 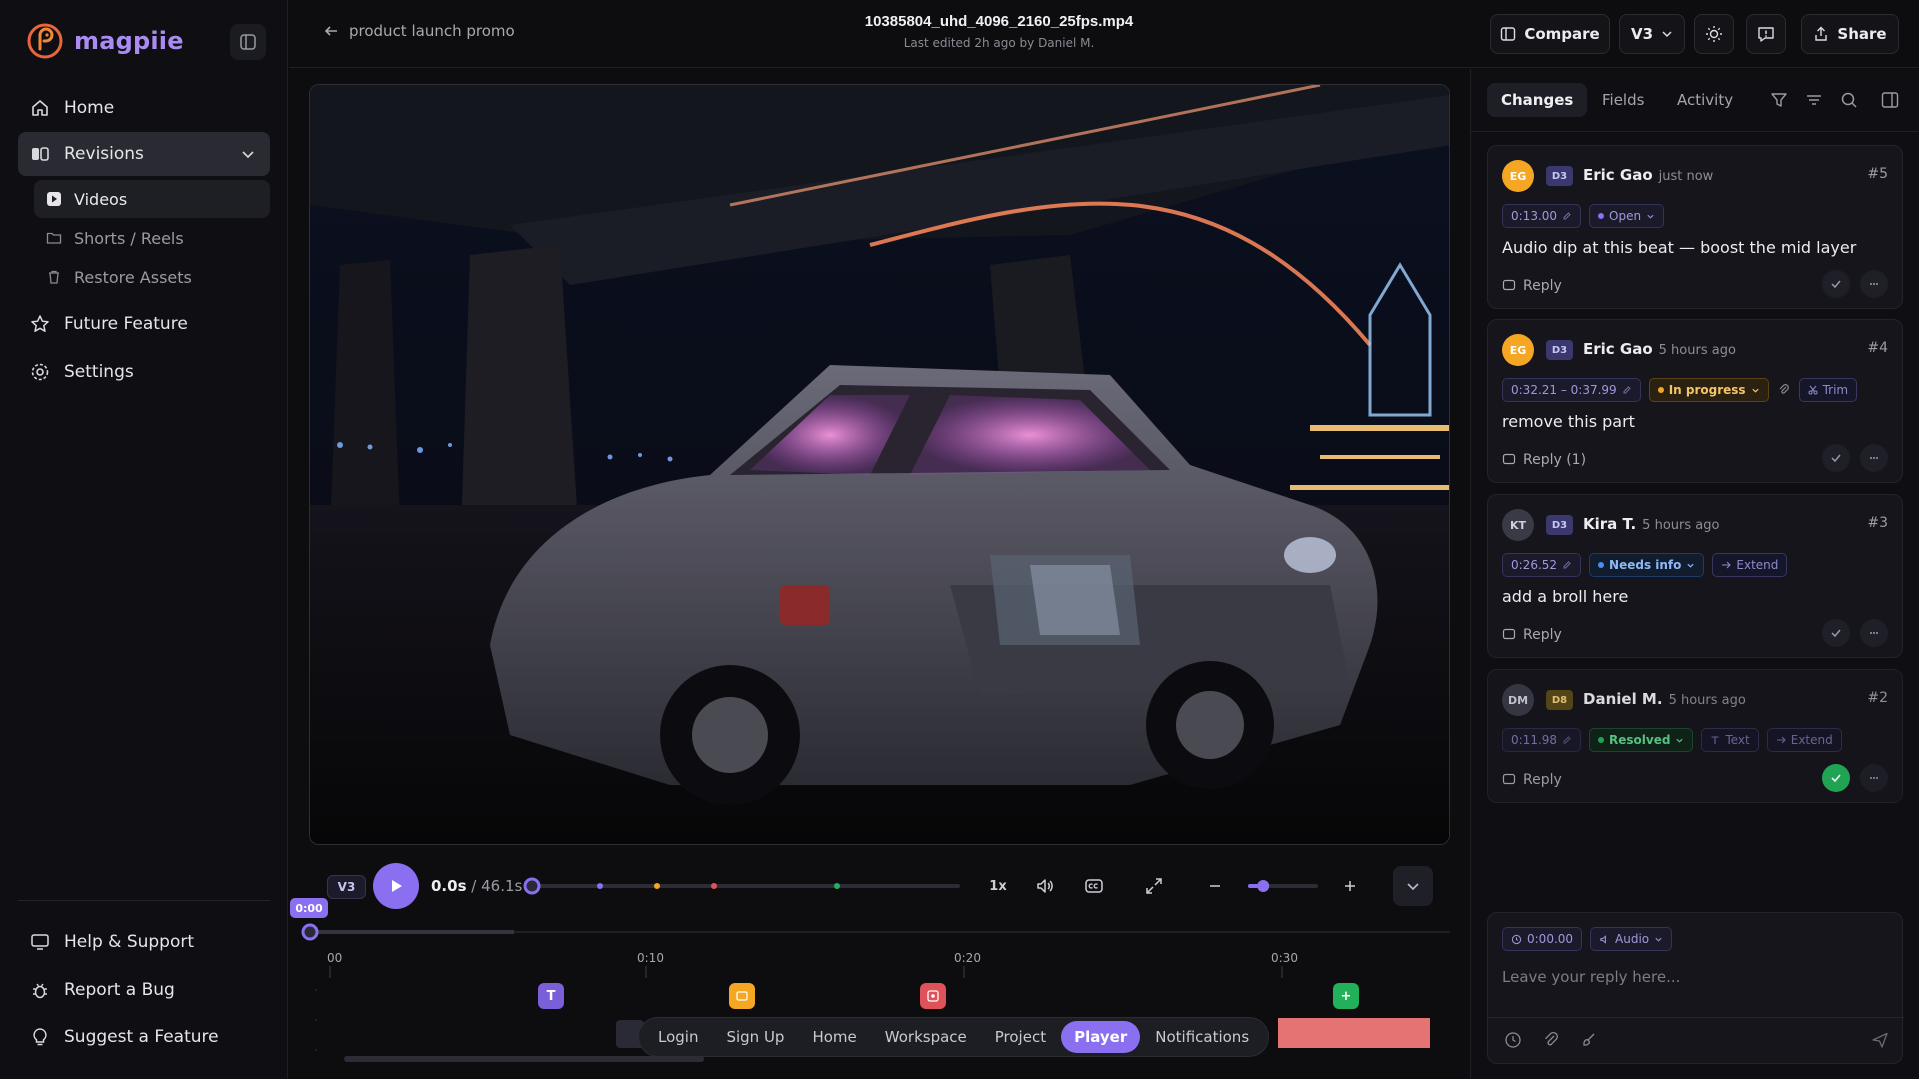 What do you see at coordinates (396, 886) in the screenshot?
I see `play-button` at bounding box center [396, 886].